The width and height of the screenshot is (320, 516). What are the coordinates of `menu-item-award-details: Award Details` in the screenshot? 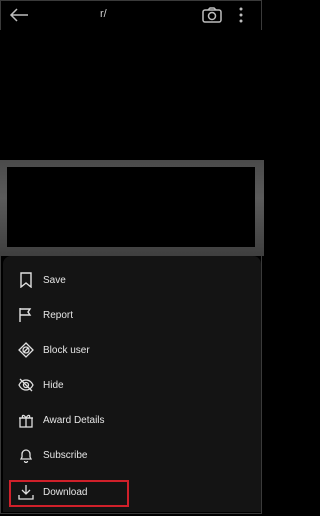 It's located at (132, 420).